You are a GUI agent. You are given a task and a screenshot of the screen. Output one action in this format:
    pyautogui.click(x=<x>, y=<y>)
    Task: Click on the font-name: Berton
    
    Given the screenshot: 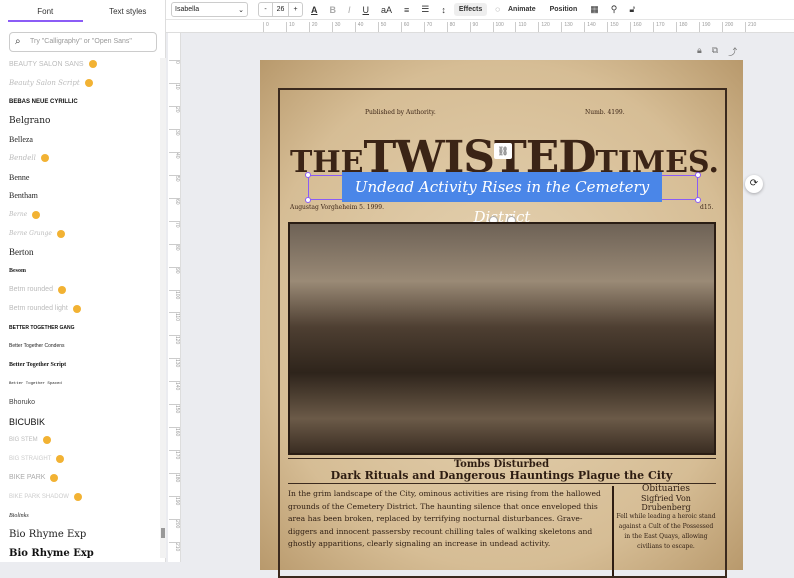 What is the action you would take?
    pyautogui.click(x=21, y=252)
    